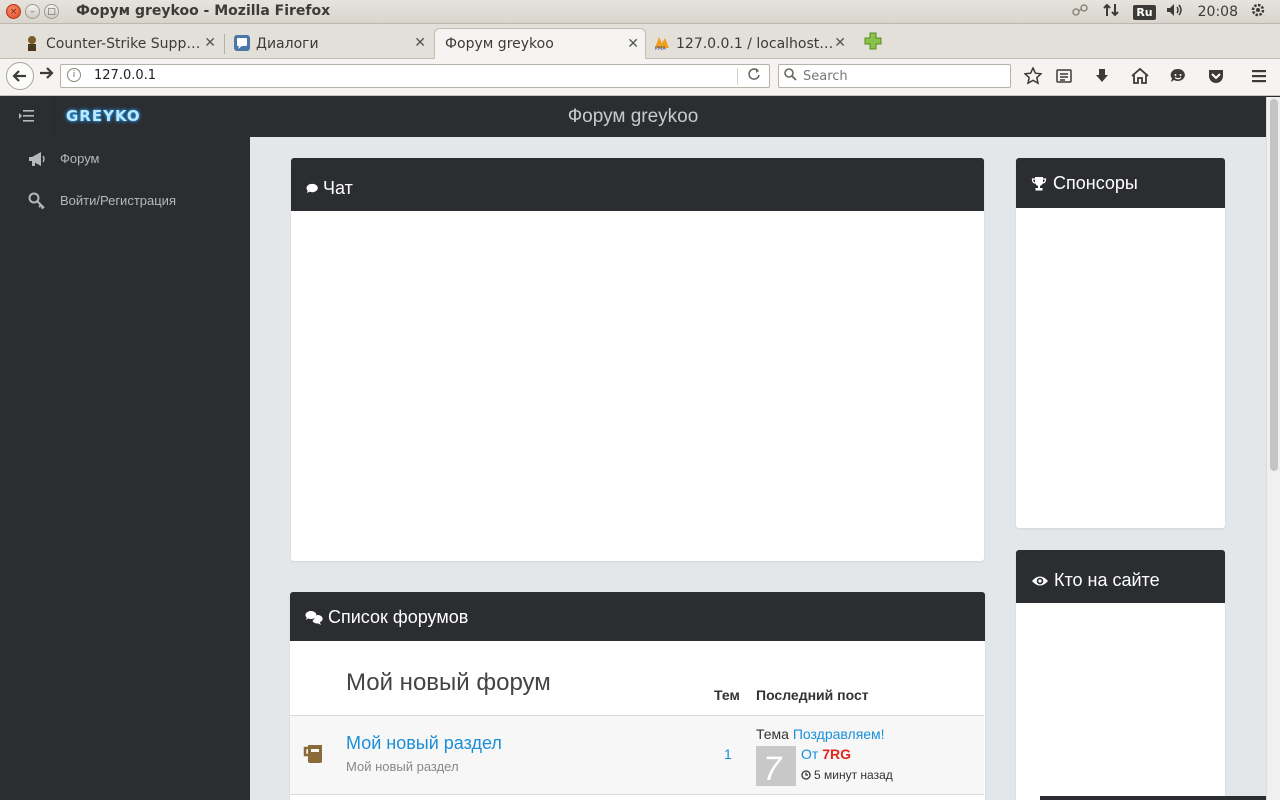 The width and height of the screenshot is (1280, 800). Describe the element at coordinates (1095, 183) in the screenshot. I see `sponsors-title-text: Спонсоры` at that location.